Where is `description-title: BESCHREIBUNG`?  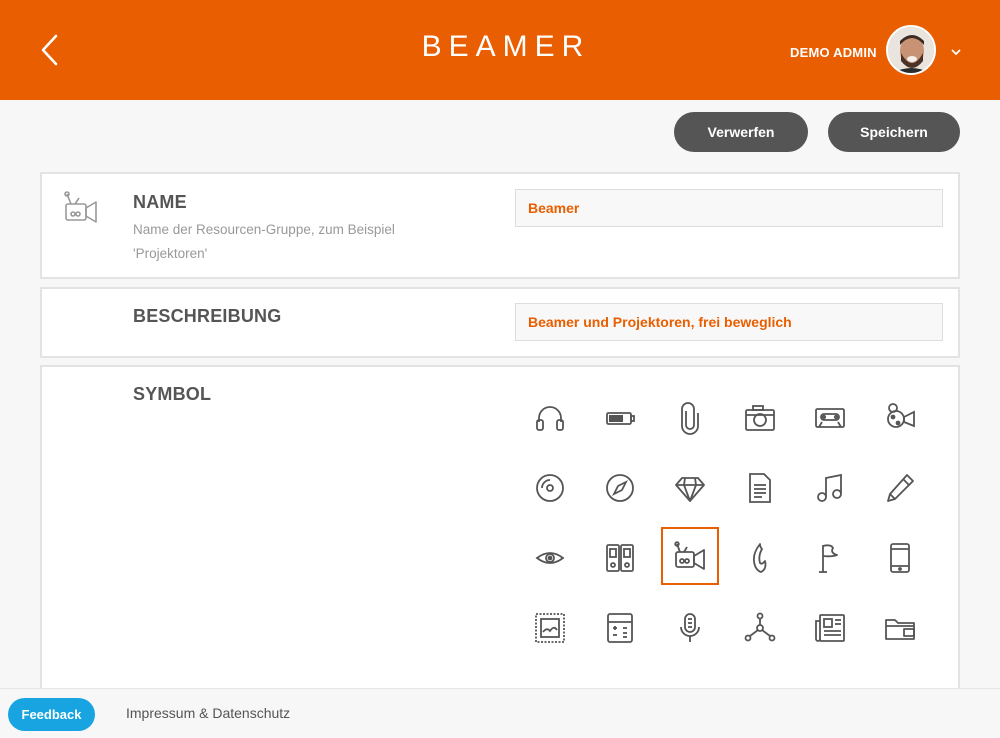 description-title: BESCHREIBUNG is located at coordinates (207, 316).